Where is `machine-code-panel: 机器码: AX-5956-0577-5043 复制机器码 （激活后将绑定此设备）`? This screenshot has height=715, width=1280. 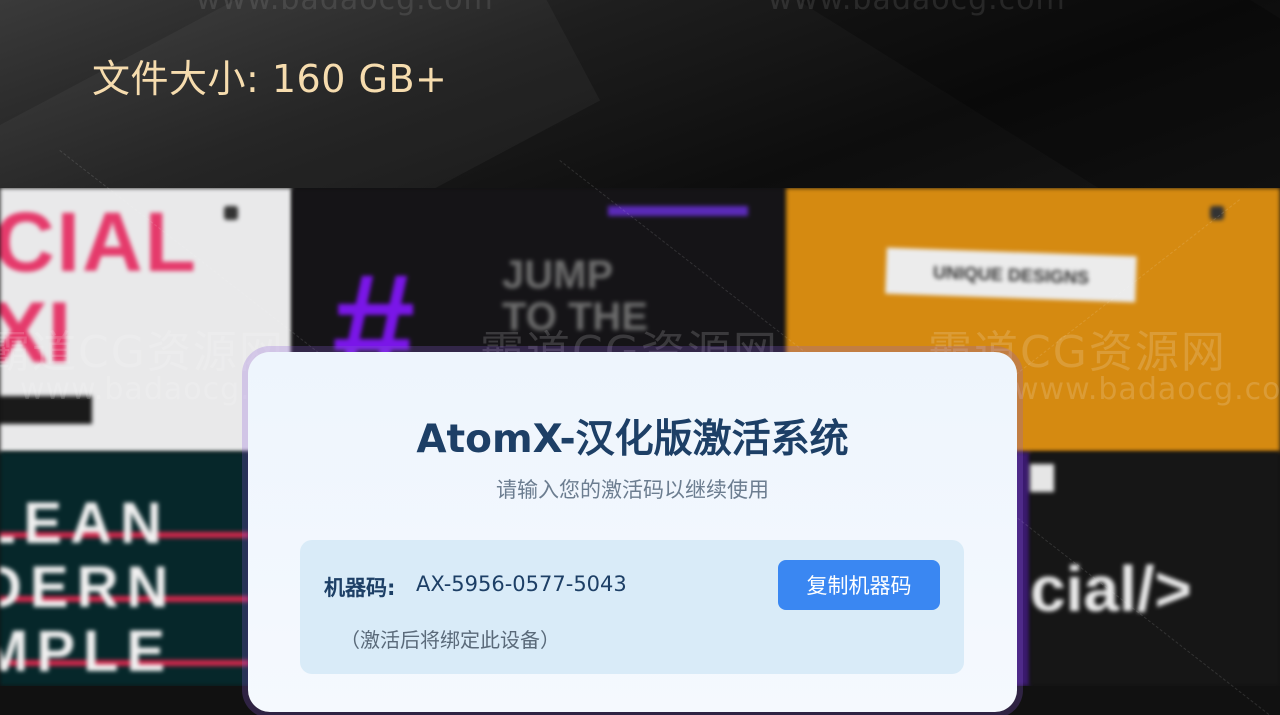
machine-code-panel: 机器码: AX-5956-0577-5043 复制机器码 （激活后将绑定此设备） is located at coordinates (632, 607).